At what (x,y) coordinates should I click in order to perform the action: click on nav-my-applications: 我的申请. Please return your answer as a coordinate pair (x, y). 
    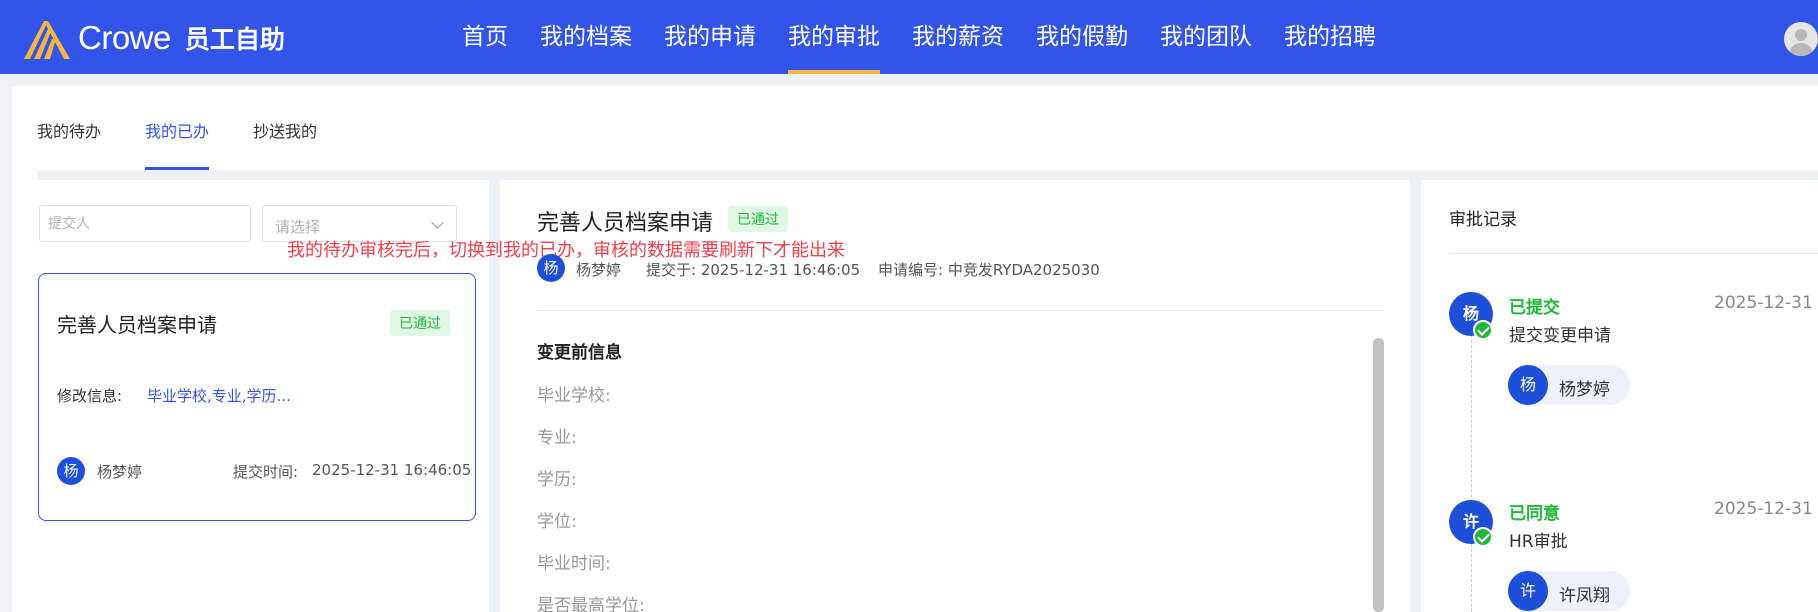
    Looking at the image, I should click on (710, 37).